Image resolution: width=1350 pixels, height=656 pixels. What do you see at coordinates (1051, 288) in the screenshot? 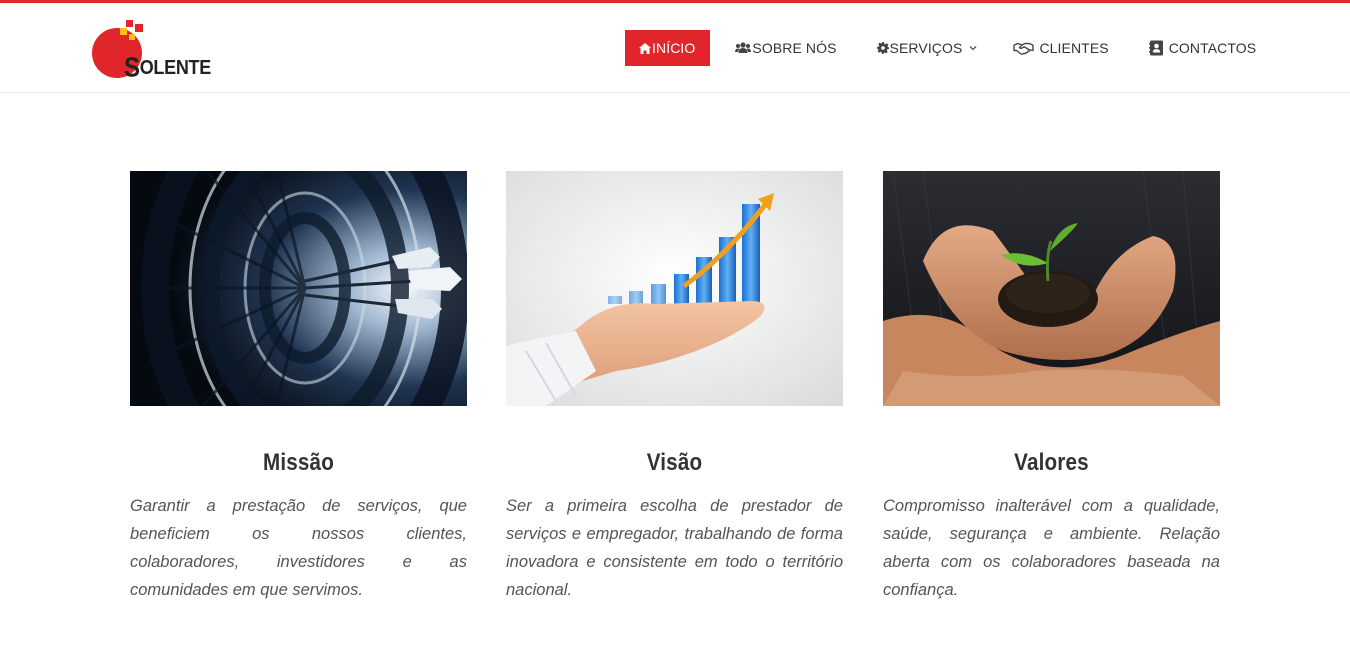
I see `hands-holding-plant-image` at bounding box center [1051, 288].